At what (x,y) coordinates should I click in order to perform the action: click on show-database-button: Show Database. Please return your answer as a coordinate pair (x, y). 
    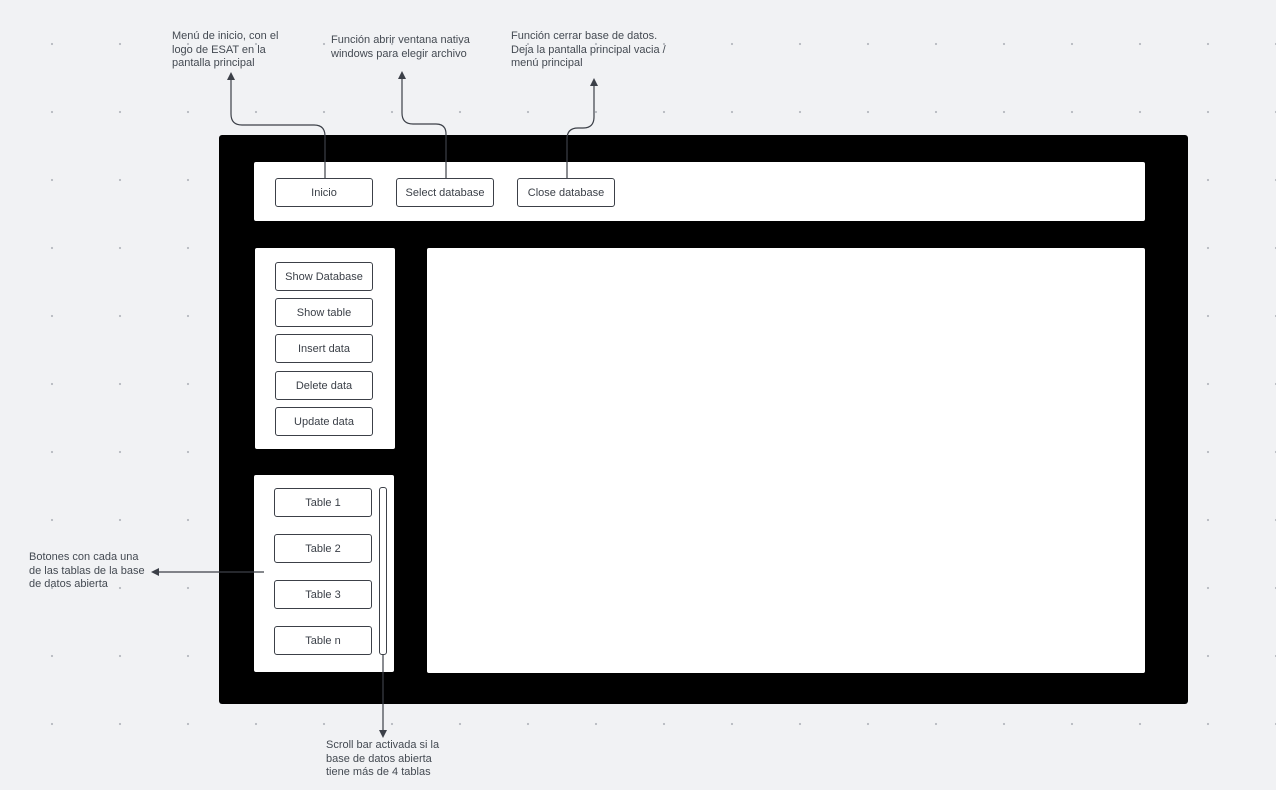
    Looking at the image, I should click on (324, 276).